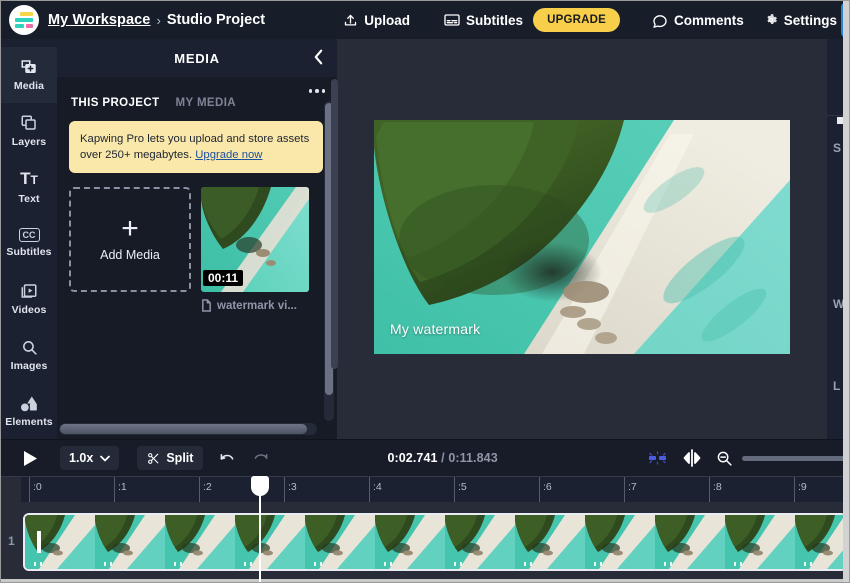  I want to click on sidebar-label-videos: Videos, so click(29, 310).